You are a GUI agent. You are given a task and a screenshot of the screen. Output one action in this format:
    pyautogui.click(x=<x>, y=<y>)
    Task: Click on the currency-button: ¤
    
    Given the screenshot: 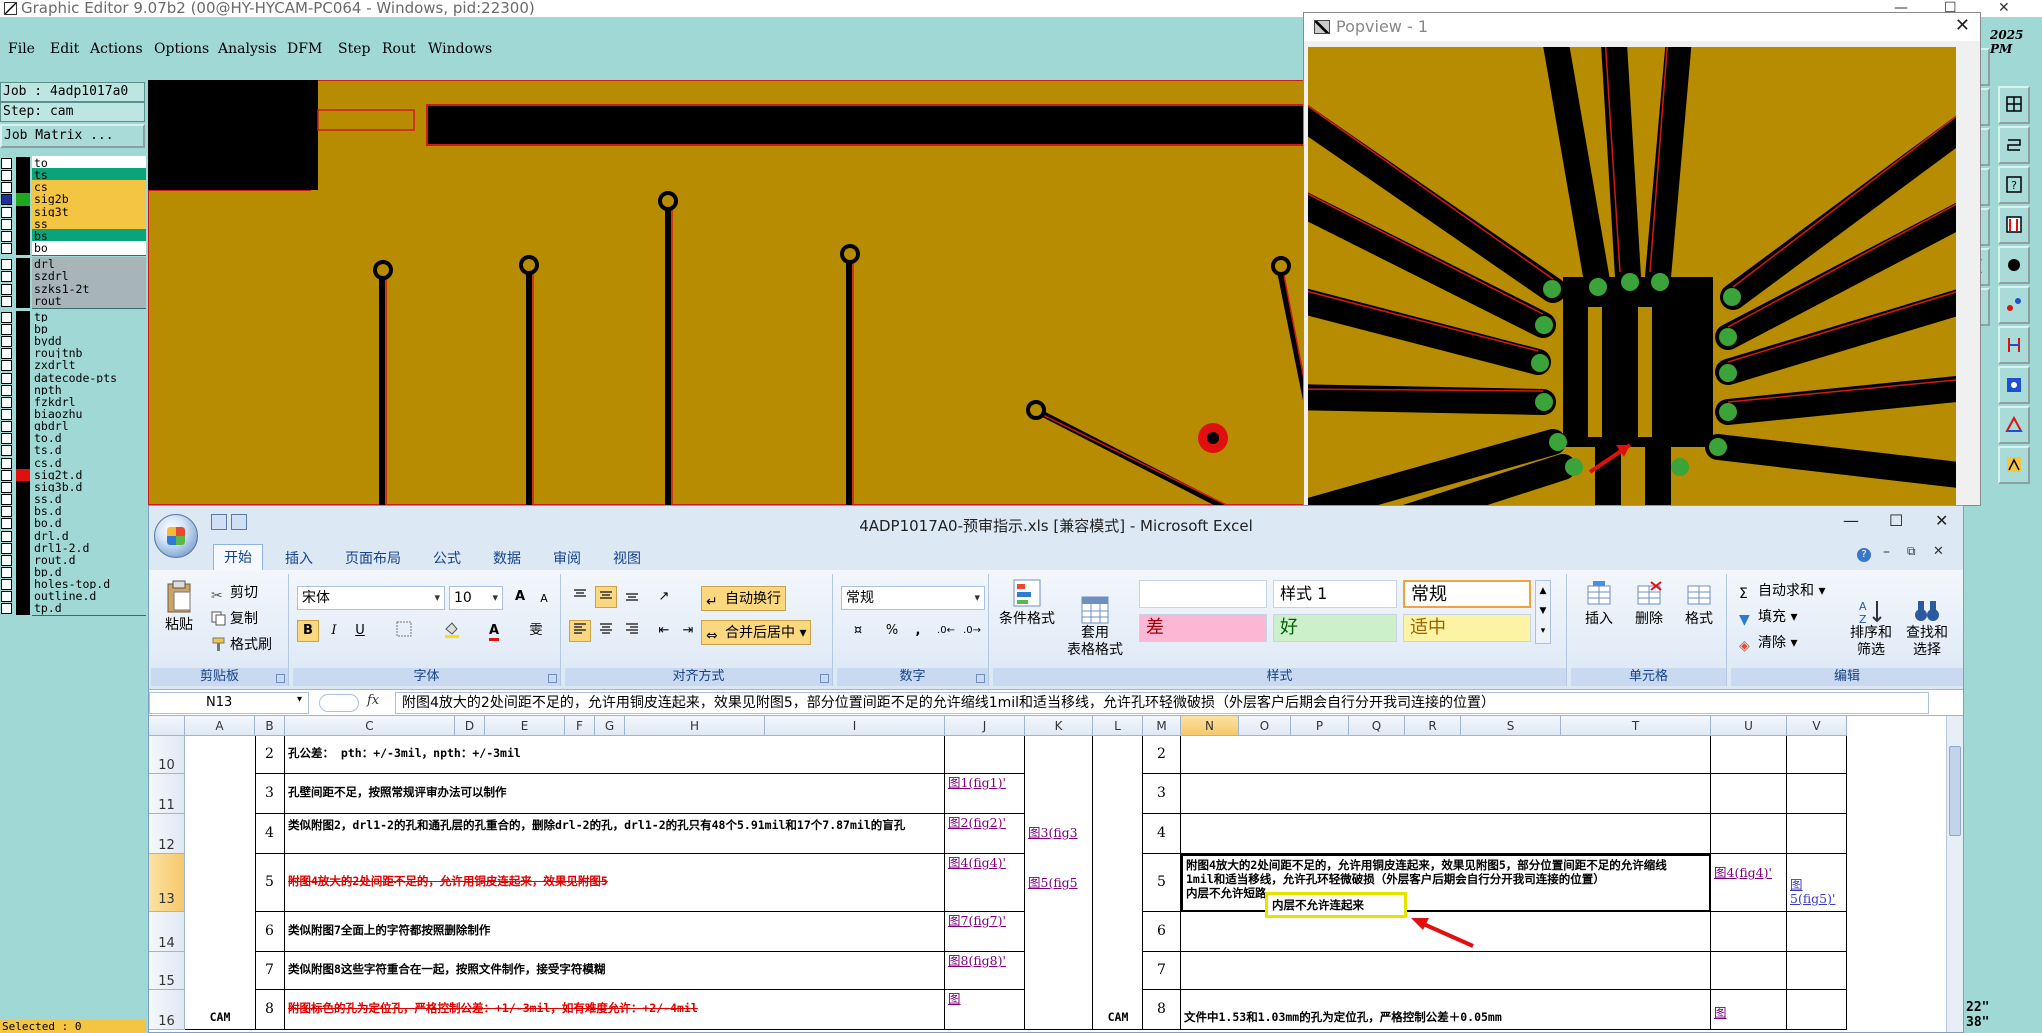 What is the action you would take?
    pyautogui.click(x=858, y=631)
    